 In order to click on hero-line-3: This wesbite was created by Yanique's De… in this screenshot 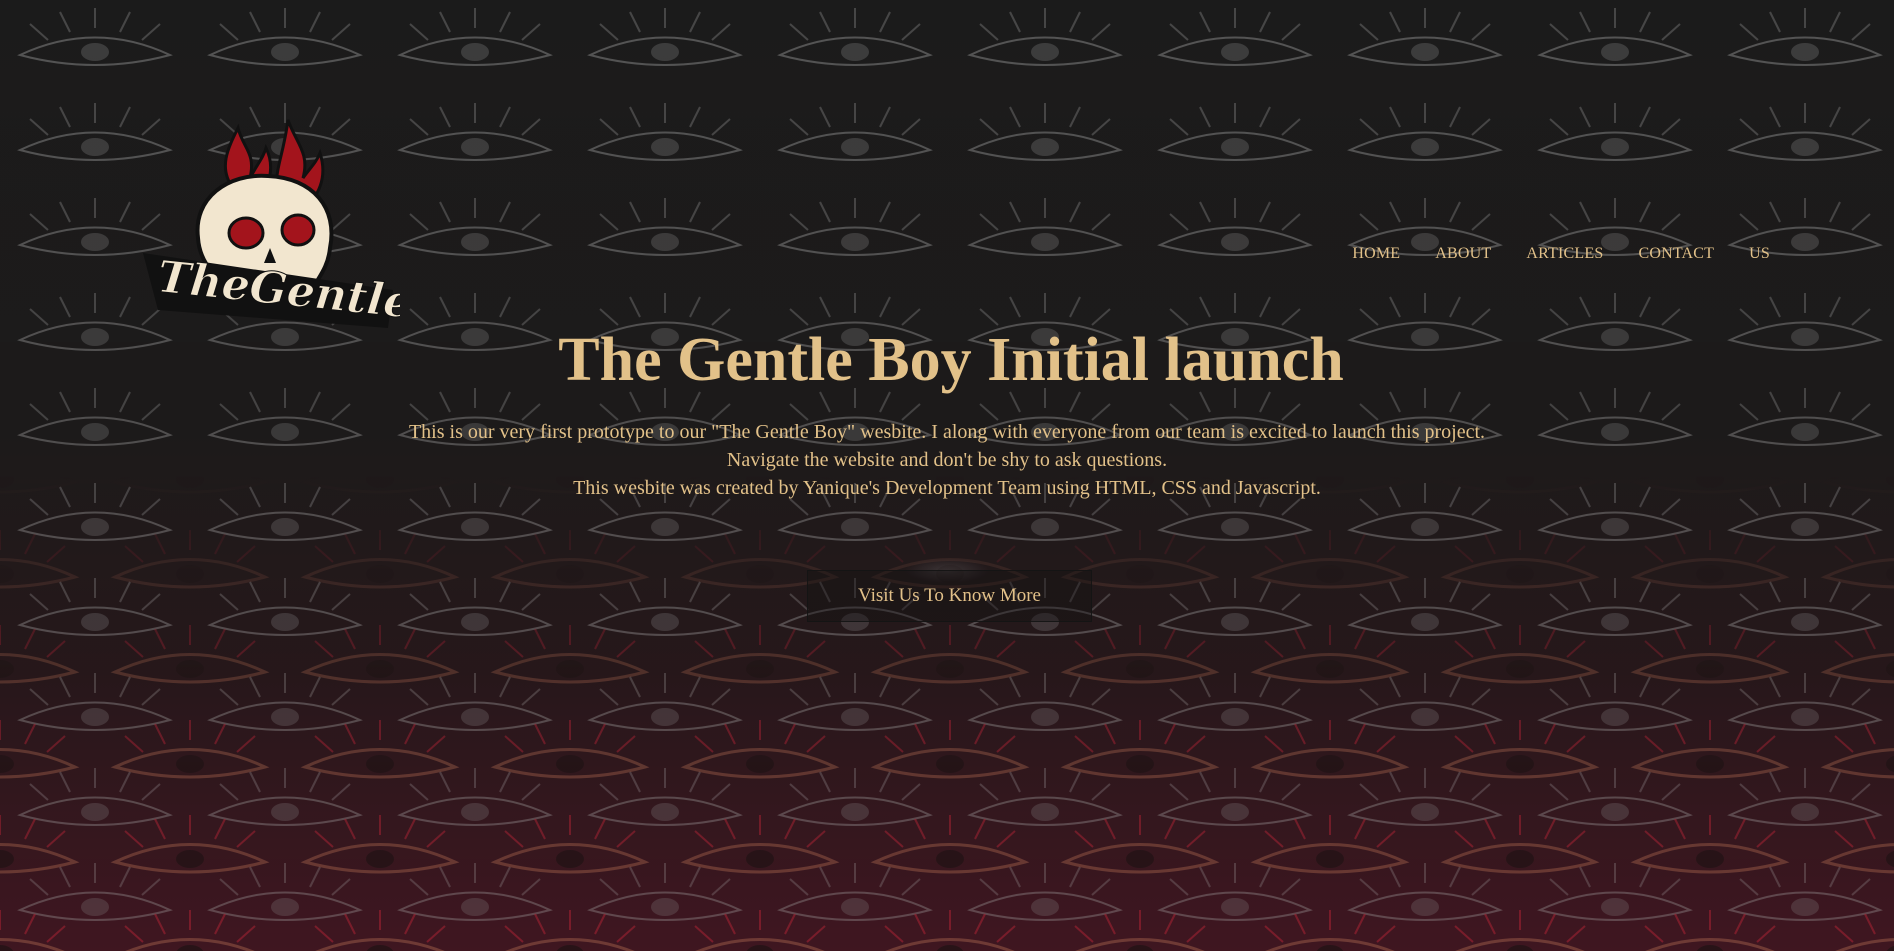, I will do `click(947, 488)`.